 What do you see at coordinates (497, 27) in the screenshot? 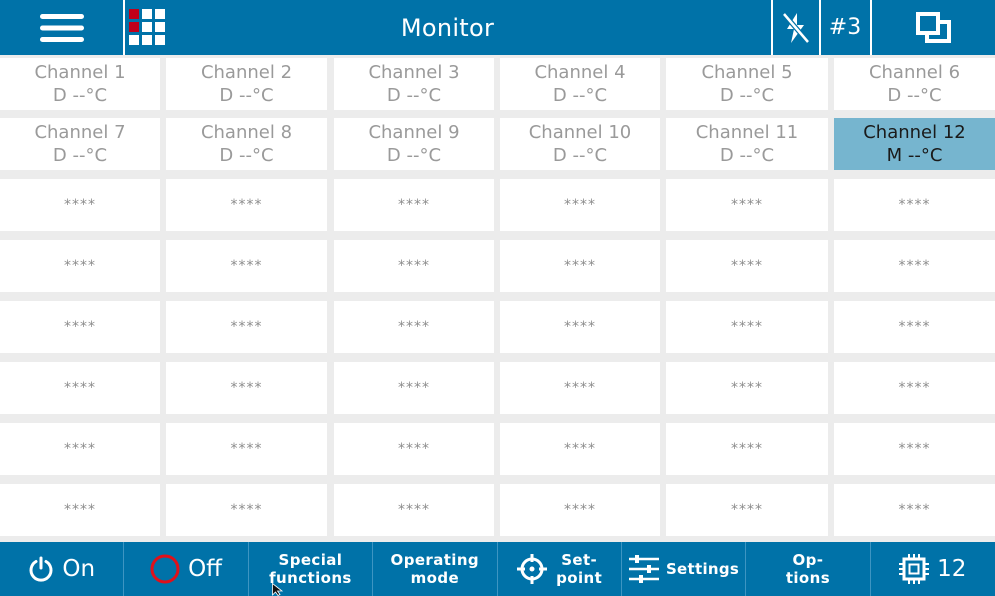
I see `top-bar: Monitor #3` at bounding box center [497, 27].